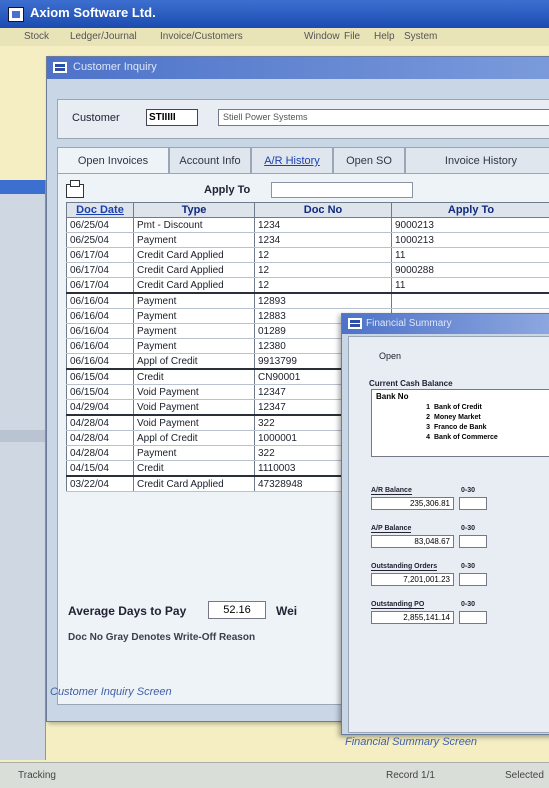 This screenshot has height=788, width=549. Describe the element at coordinates (210, 161) in the screenshot. I see `tab-account-info: Account Info` at that location.